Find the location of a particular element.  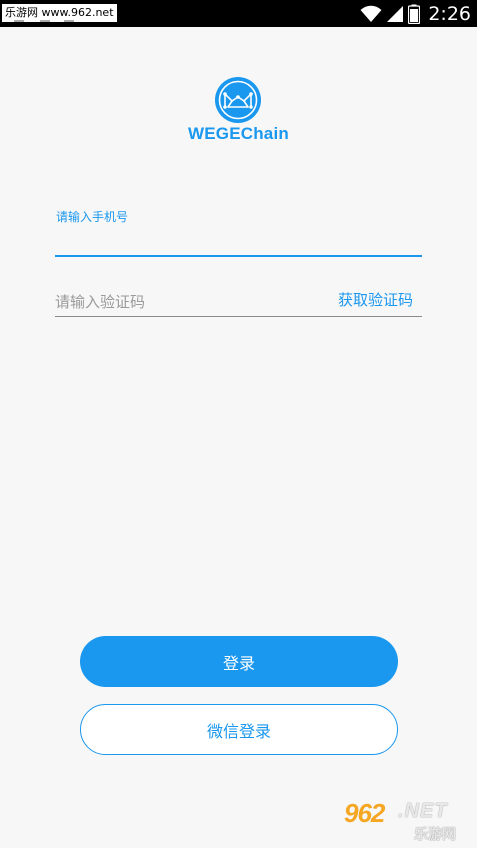

wegechain-logo-icon is located at coordinates (238, 100).